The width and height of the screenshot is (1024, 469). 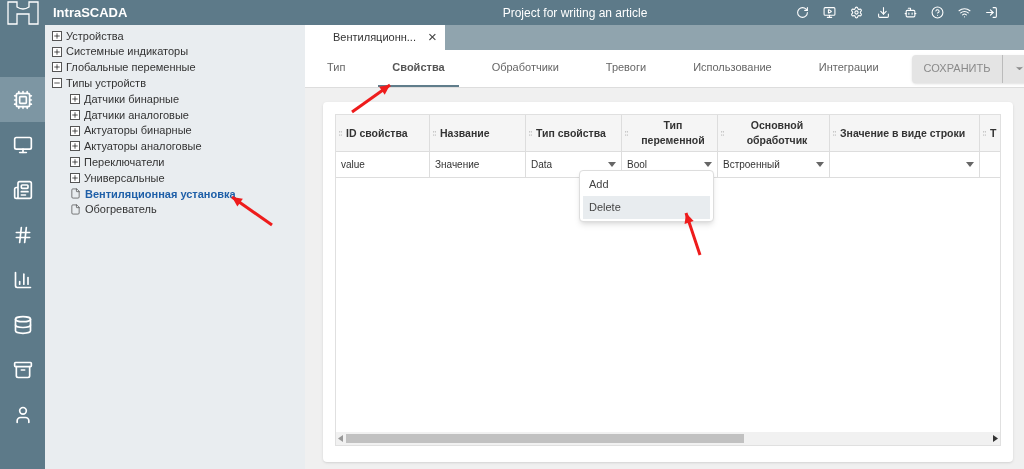 What do you see at coordinates (22, 369) in the screenshot?
I see `archive-icon` at bounding box center [22, 369].